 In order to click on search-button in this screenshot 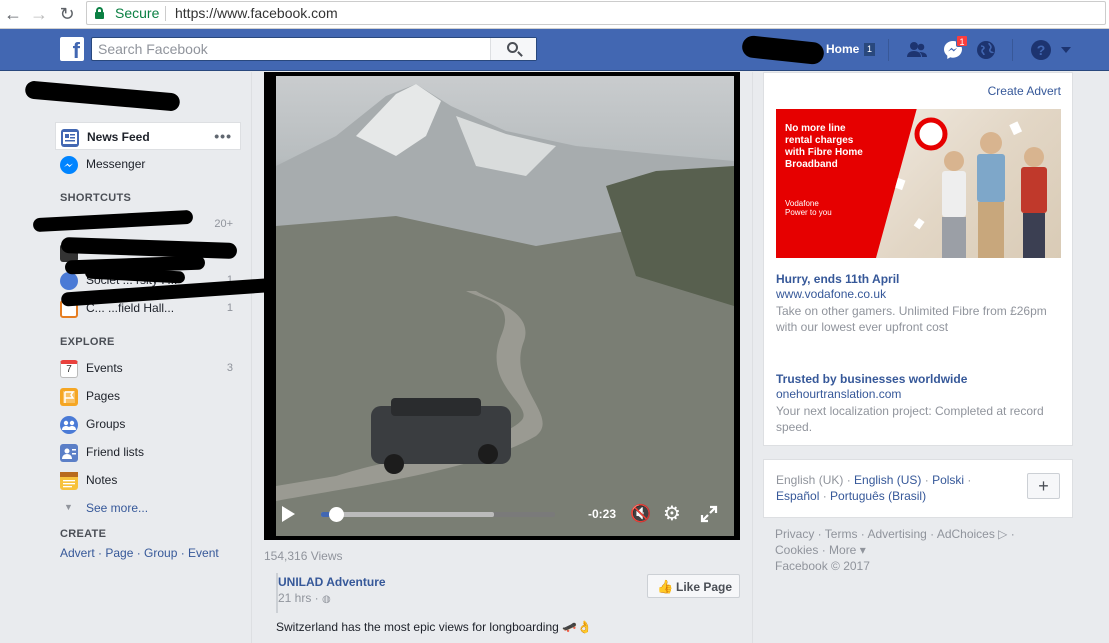, I will do `click(513, 49)`.